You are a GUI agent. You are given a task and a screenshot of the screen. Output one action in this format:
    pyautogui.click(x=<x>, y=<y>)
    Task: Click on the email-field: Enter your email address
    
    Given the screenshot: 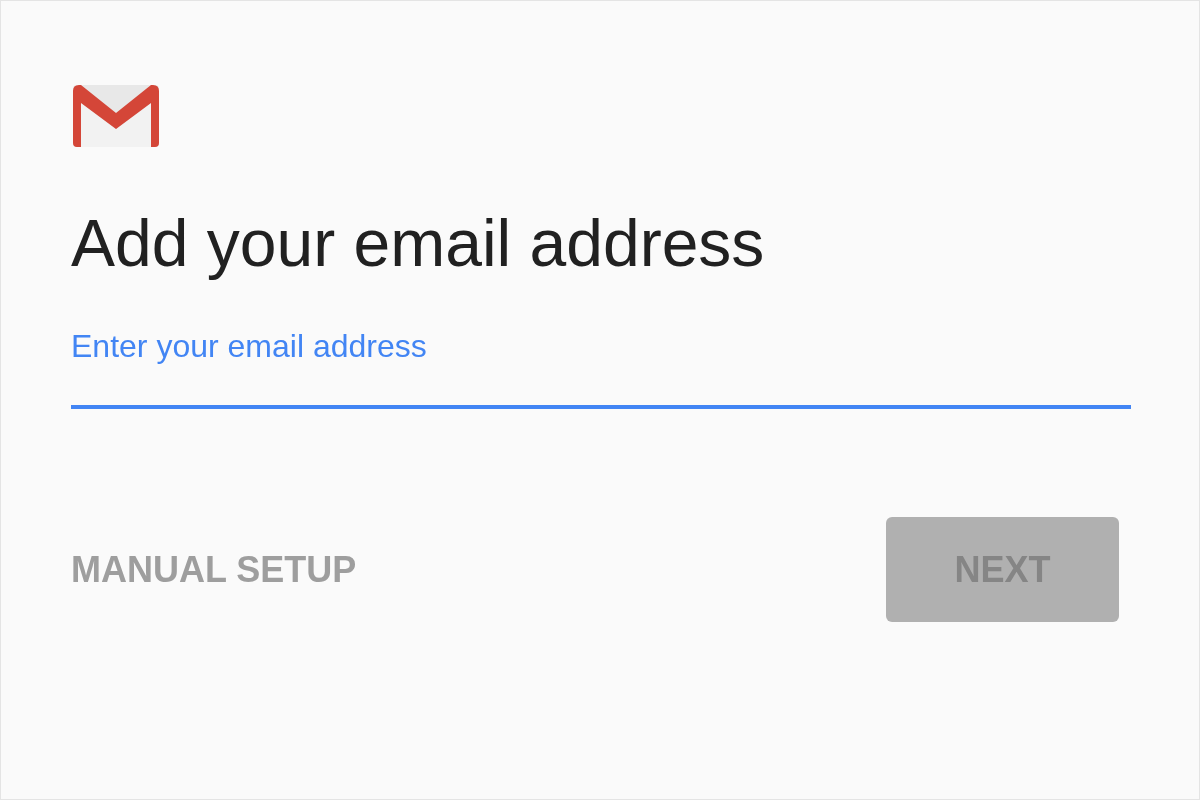 What is the action you would take?
    pyautogui.click(x=601, y=368)
    